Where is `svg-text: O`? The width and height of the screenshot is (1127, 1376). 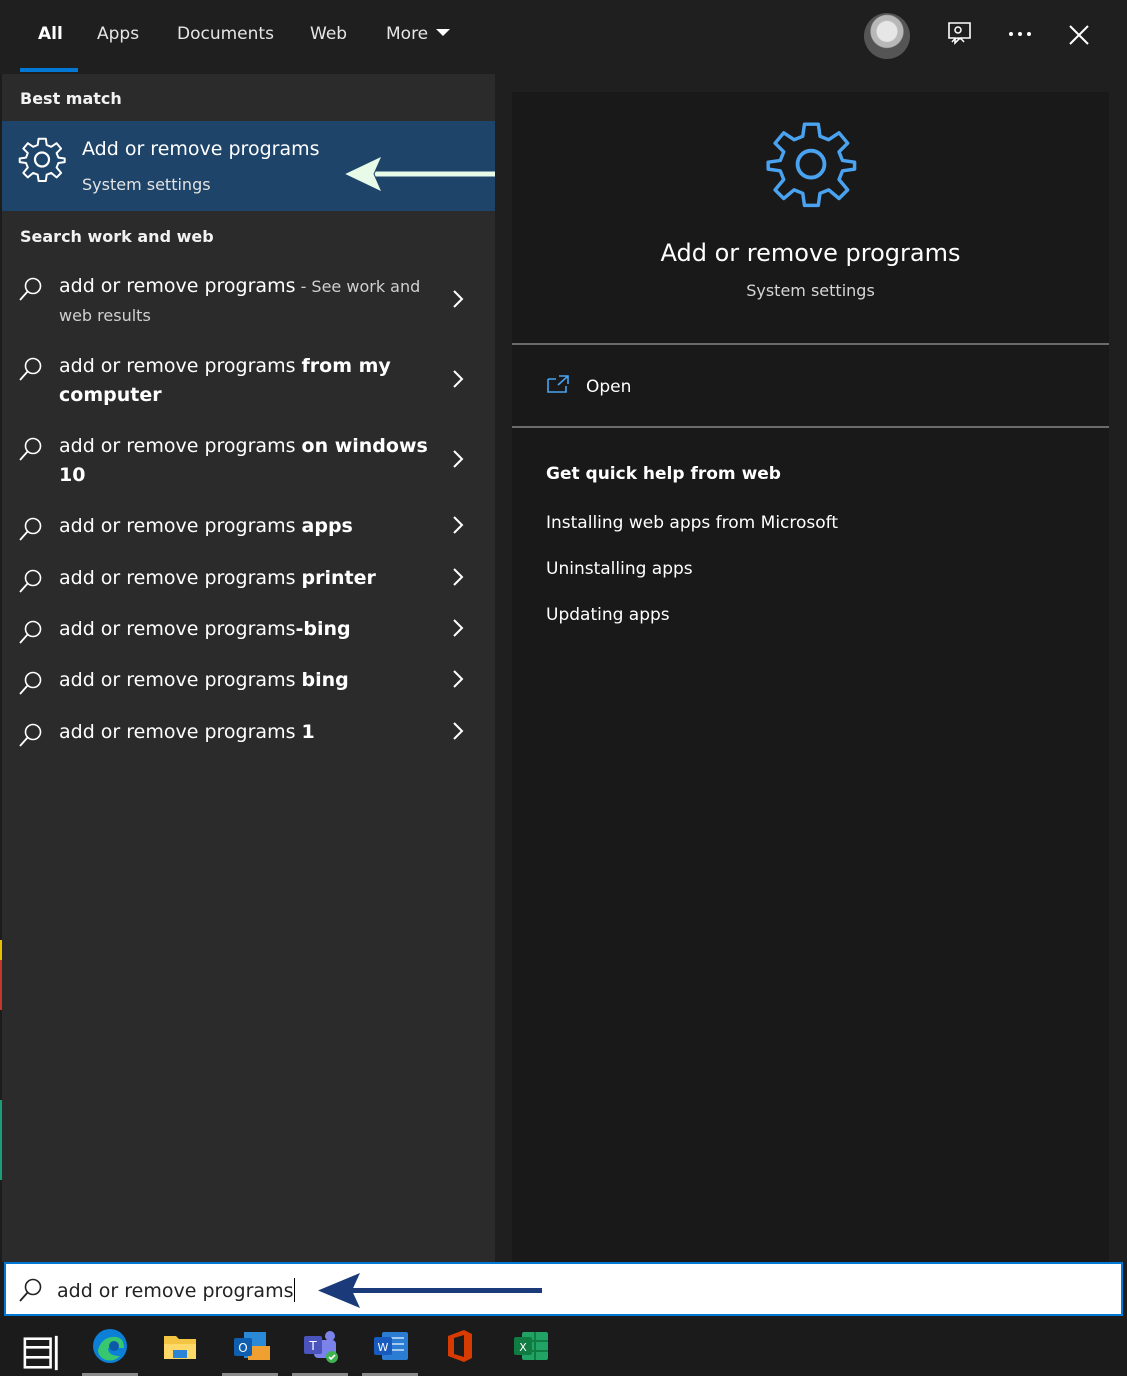 svg-text: O is located at coordinates (242, 1348).